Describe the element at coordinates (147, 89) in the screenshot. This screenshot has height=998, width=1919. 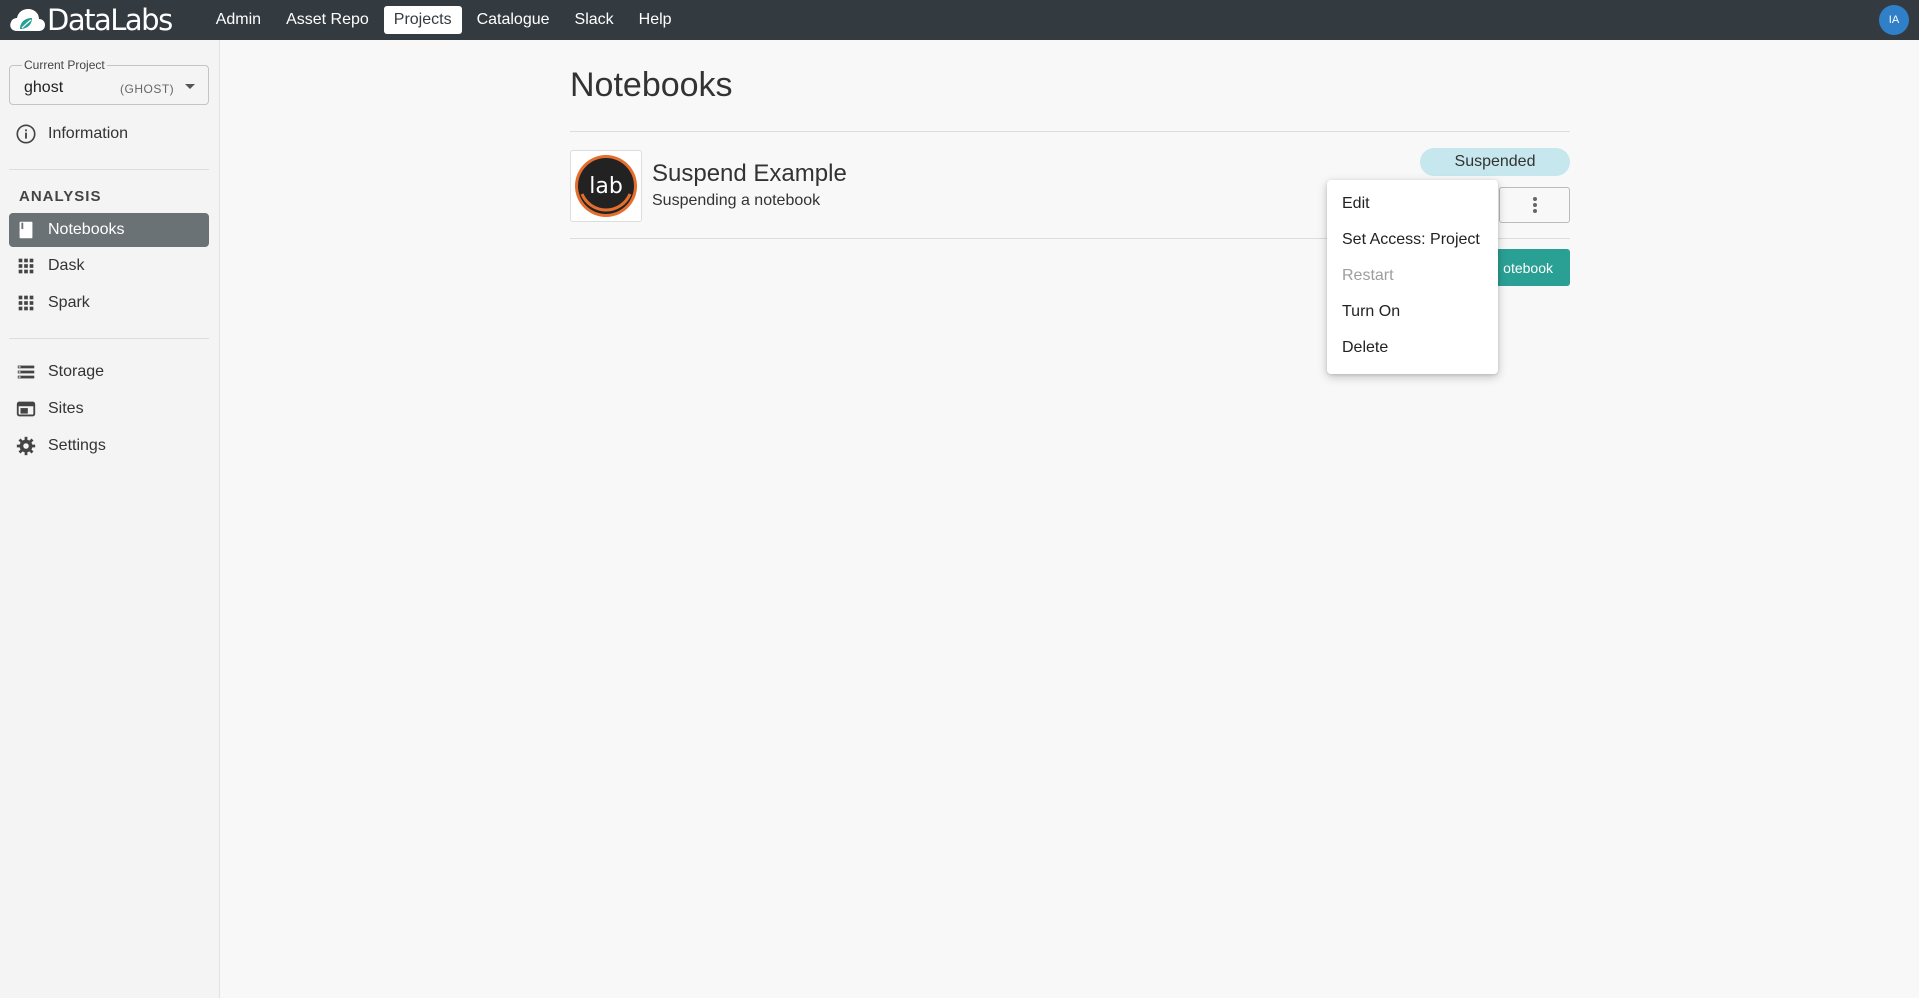
I see `project-key: (GHOST)` at that location.